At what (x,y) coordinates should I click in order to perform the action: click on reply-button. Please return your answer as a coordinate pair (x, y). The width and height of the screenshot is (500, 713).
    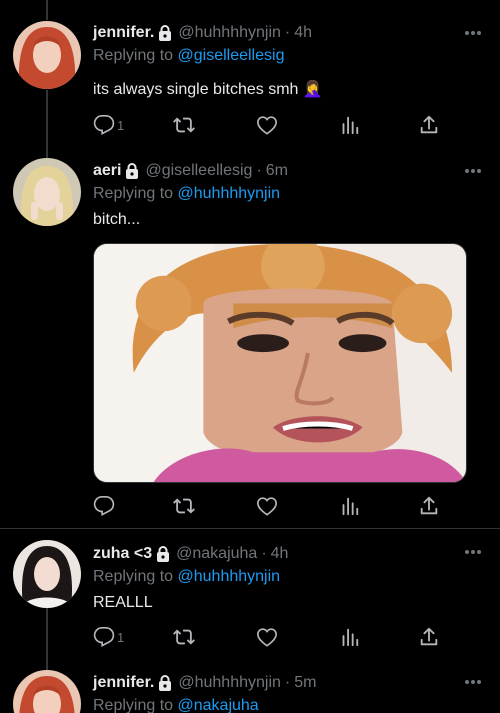
    Looking at the image, I should click on (105, 506).